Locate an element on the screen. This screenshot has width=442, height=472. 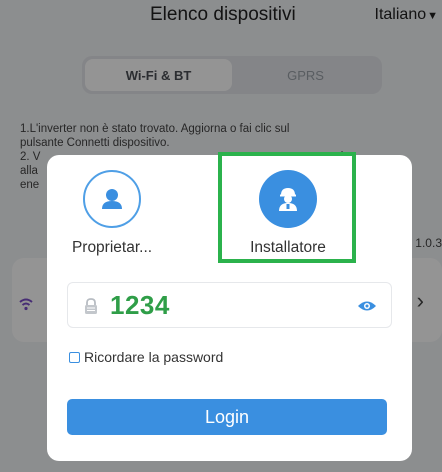
password-field: 1234 is located at coordinates (229, 305).